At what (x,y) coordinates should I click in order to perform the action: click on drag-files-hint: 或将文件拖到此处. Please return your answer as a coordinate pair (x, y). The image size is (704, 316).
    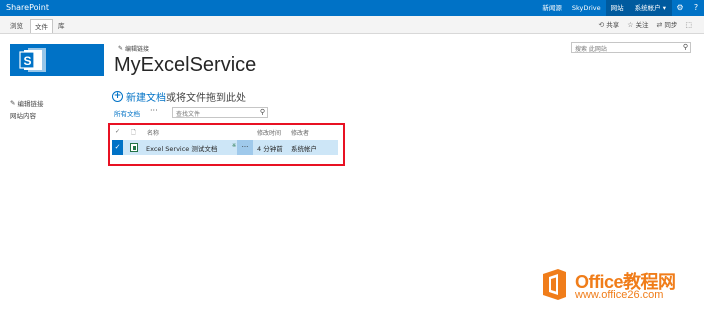
    Looking at the image, I should click on (206, 98).